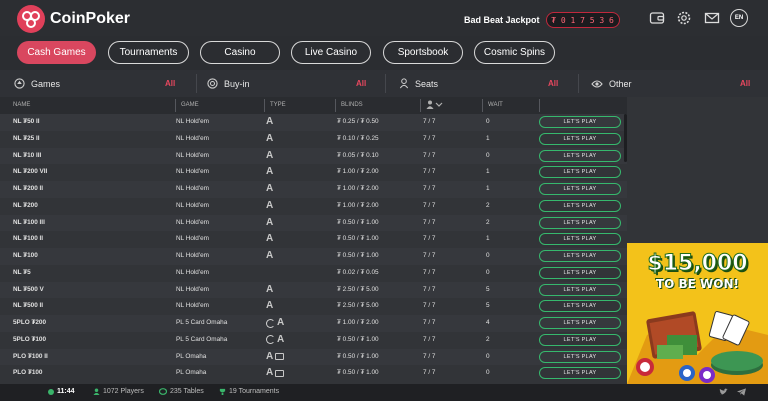 The image size is (768, 401). I want to click on mail-icon, so click(712, 18).